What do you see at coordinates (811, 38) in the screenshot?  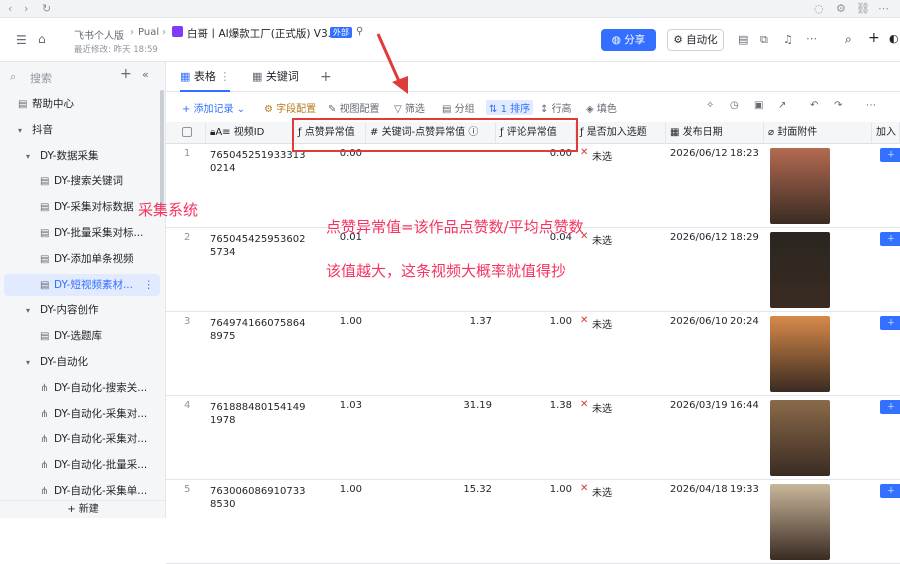 I see `more-options-icon: ⋯` at bounding box center [811, 38].